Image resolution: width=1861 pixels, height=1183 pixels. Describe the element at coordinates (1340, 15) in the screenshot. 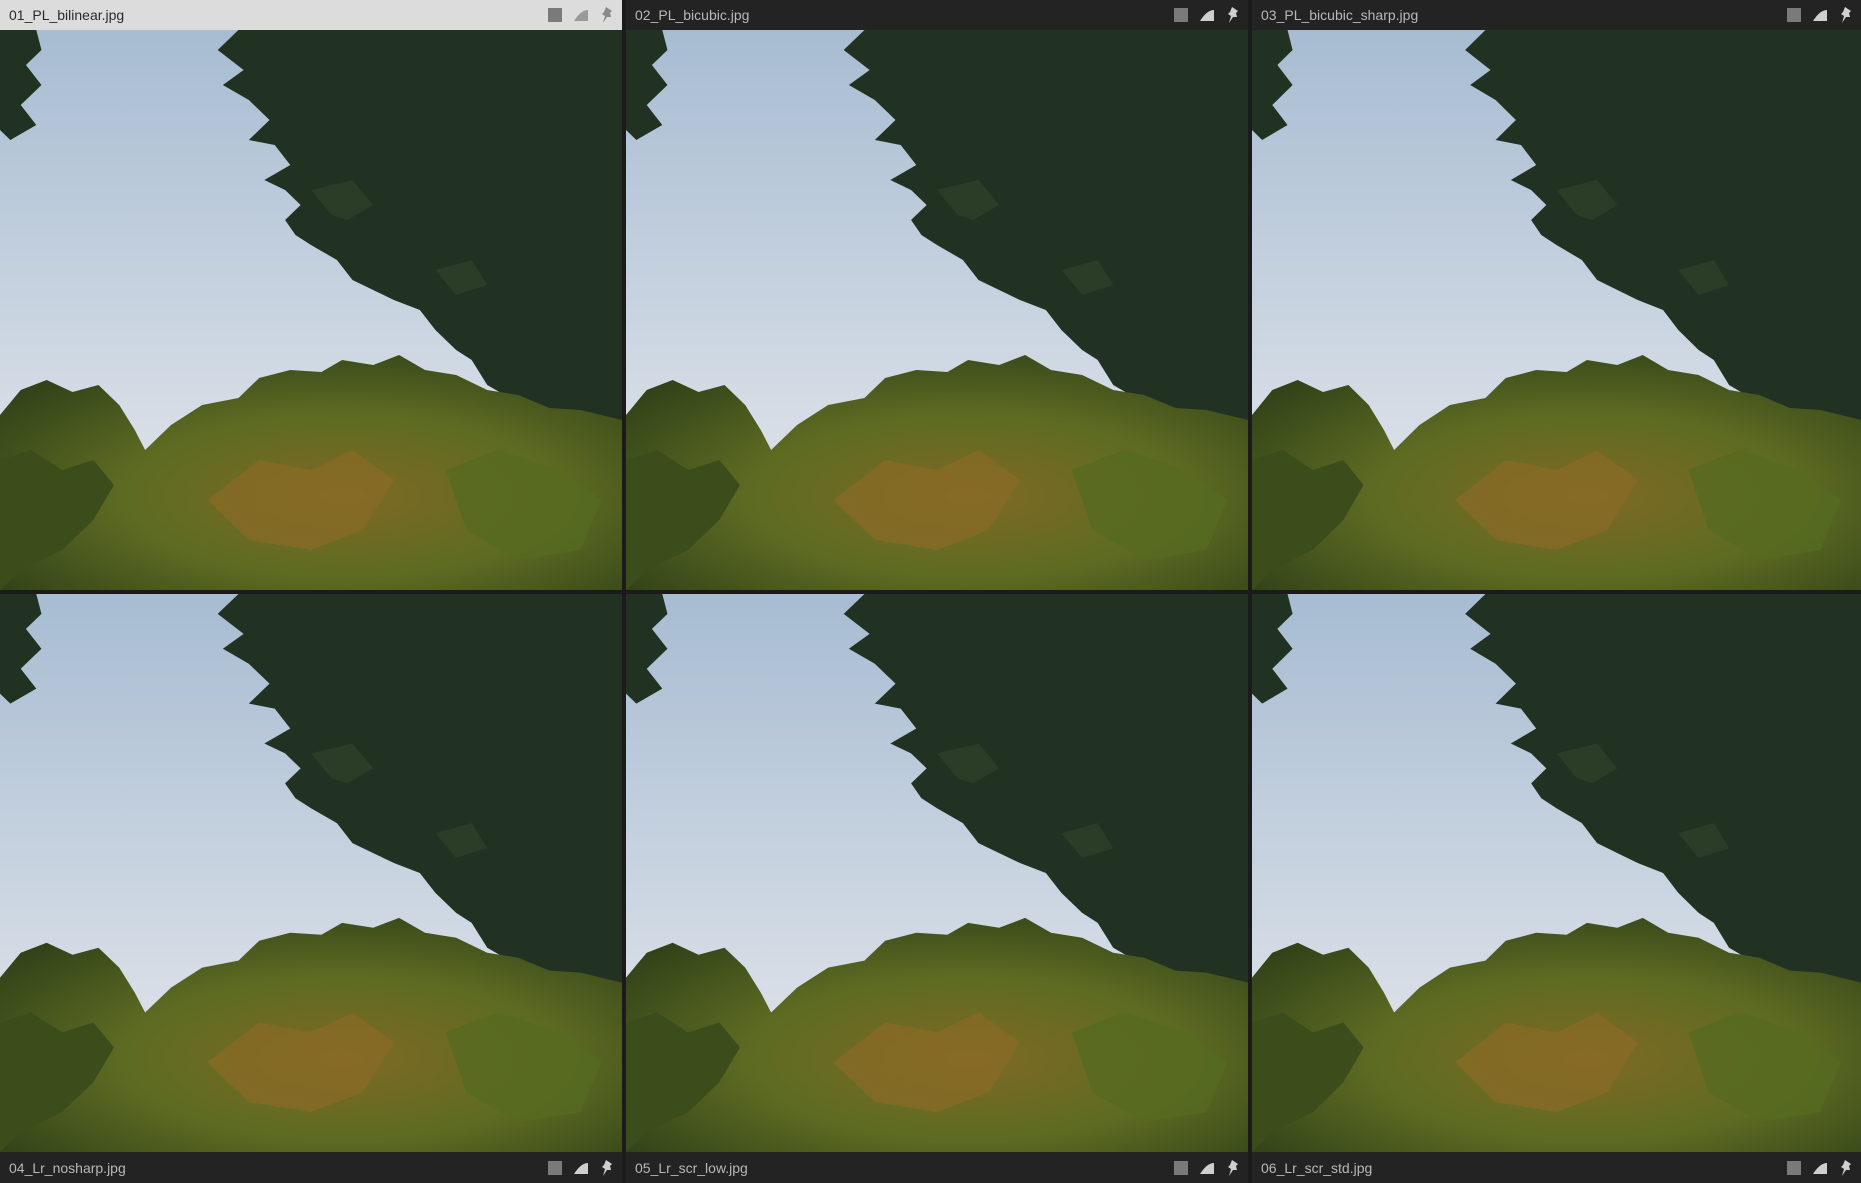

I see `panel-filename: 03_PL_bicubic_sharp.jpg` at that location.